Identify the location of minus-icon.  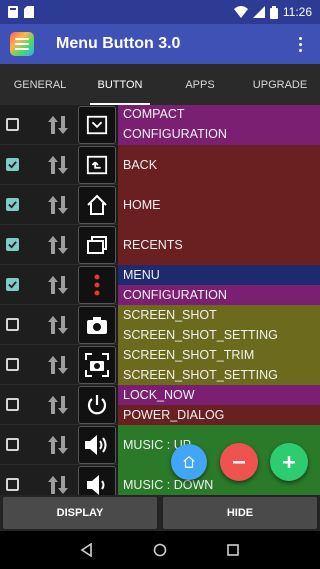
(239, 462).